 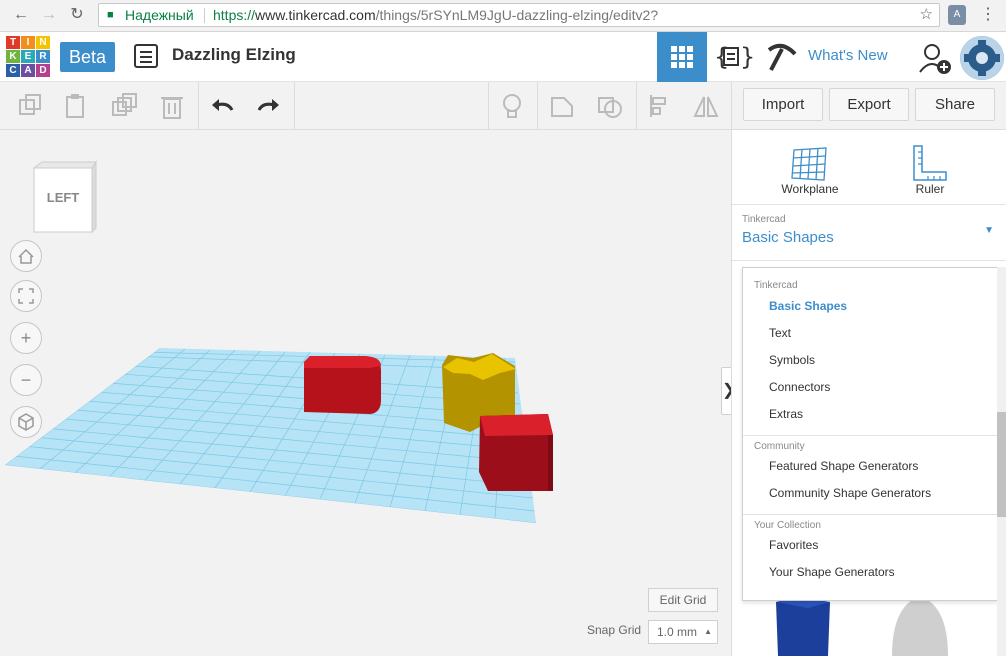 I want to click on view-cube-face-label: LEFT, so click(x=63, y=197).